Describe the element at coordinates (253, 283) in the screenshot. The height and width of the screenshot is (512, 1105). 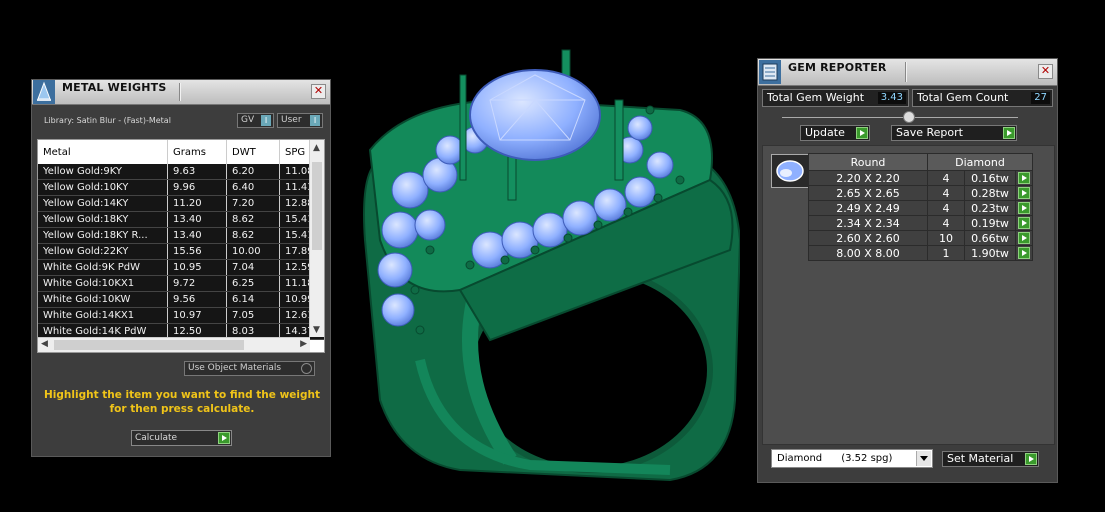
I see `cell-dwt: 6.25` at that location.